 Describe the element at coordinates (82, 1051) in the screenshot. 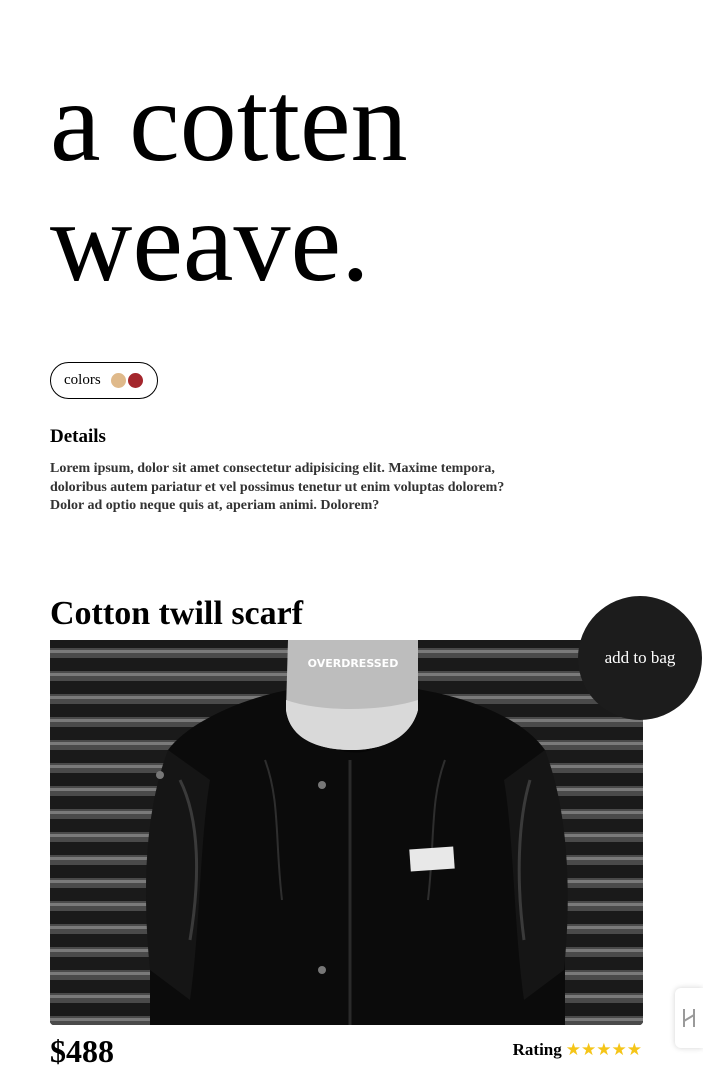

I see `product-price: $488` at that location.